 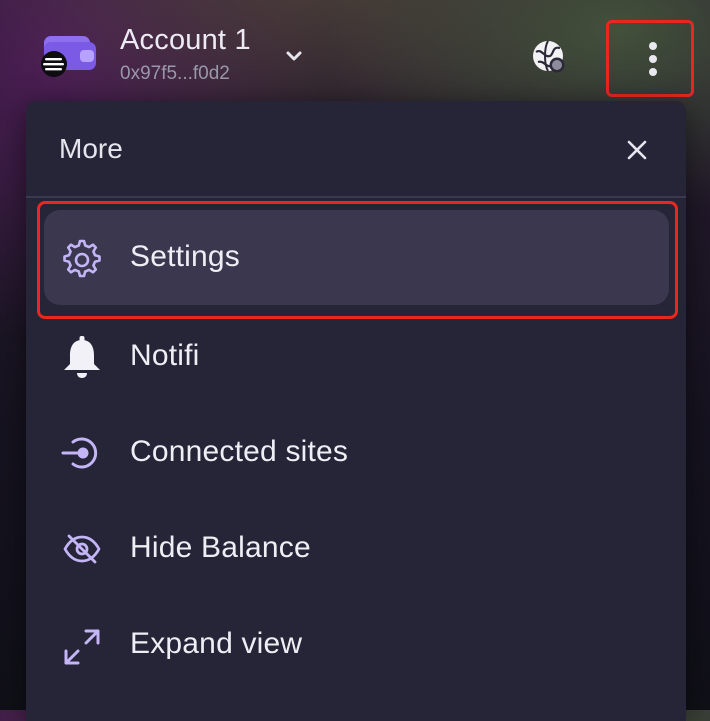 What do you see at coordinates (650, 58) in the screenshot?
I see `more-options-button` at bounding box center [650, 58].